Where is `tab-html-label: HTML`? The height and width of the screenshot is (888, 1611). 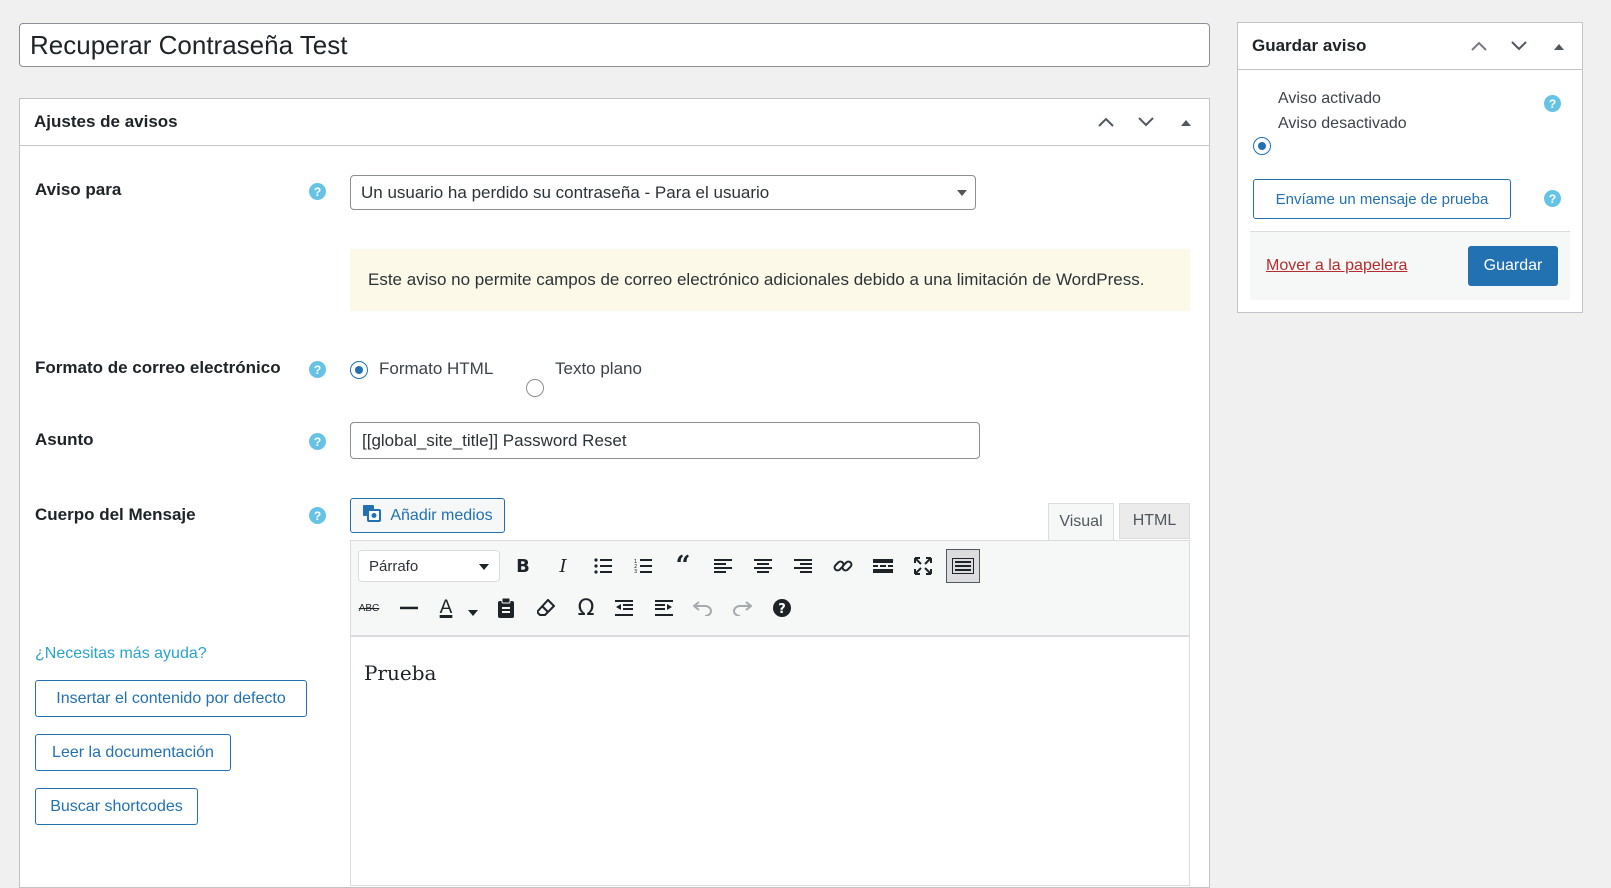 tab-html-label: HTML is located at coordinates (1154, 520).